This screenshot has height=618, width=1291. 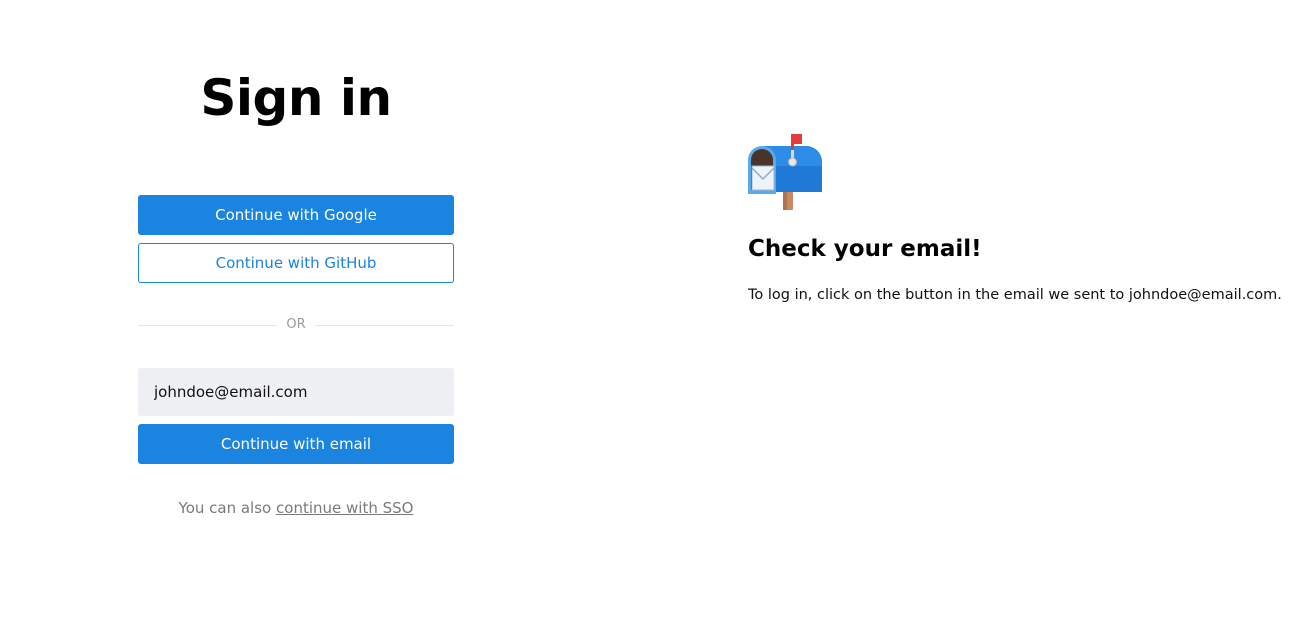 I want to click on divider-line-right, so click(x=384, y=325).